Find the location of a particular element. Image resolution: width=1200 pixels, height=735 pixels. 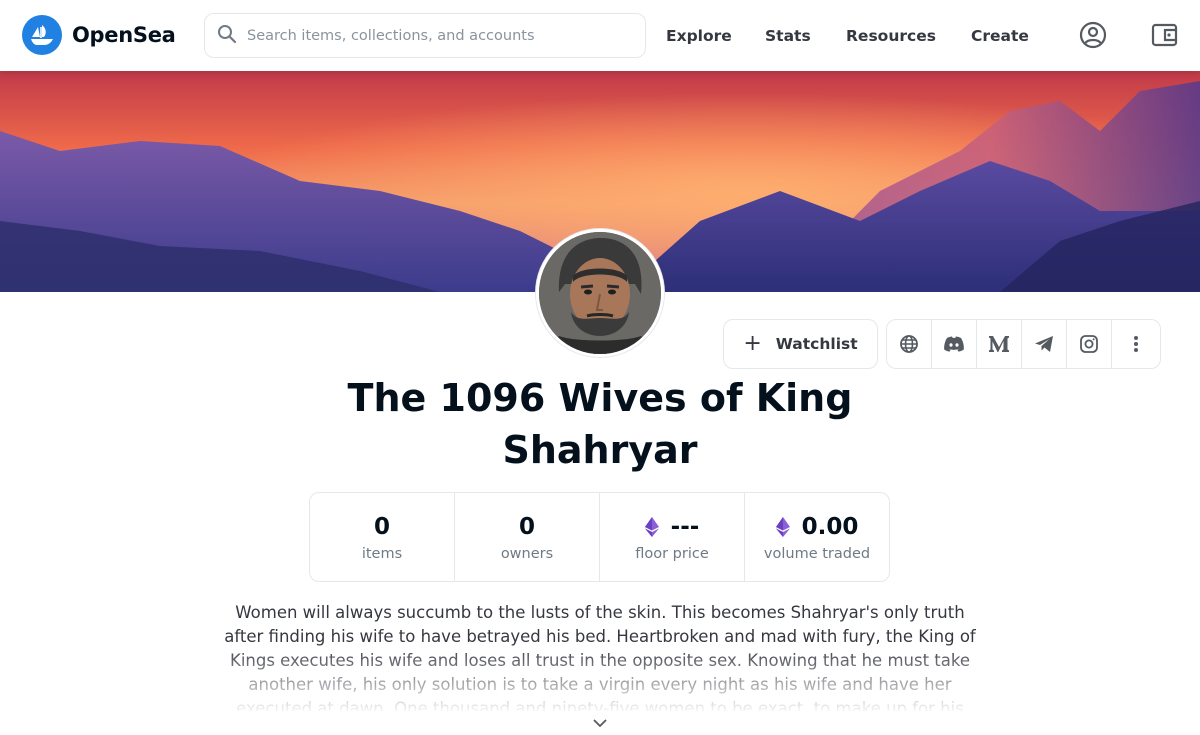

opensea-home-link: OpenSea is located at coordinates (99, 35).